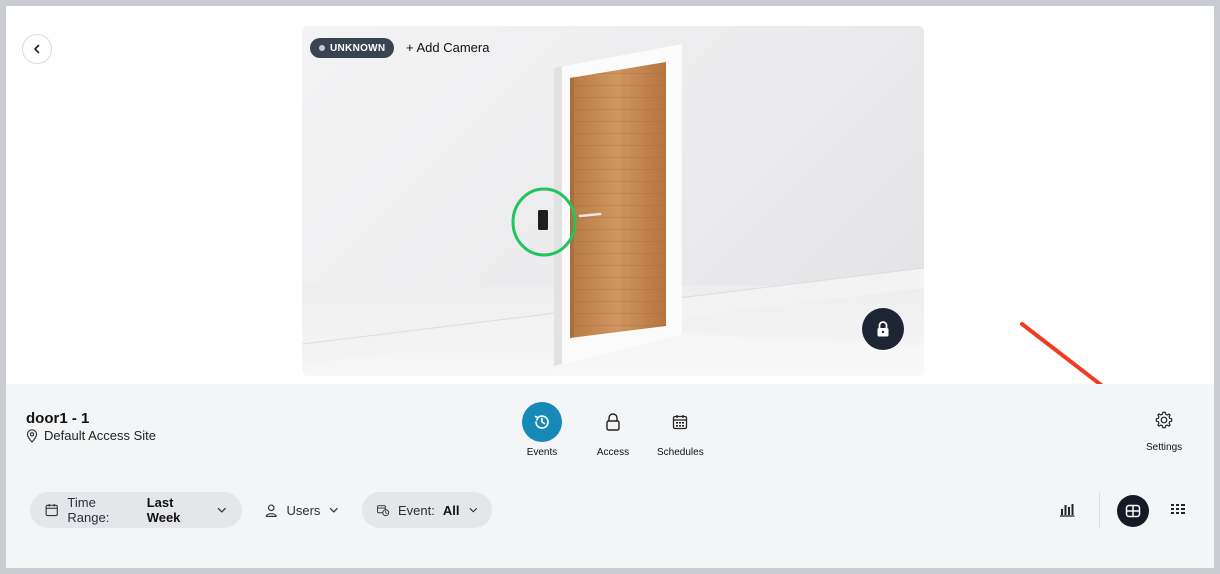 The width and height of the screenshot is (1220, 574). I want to click on event-value: All, so click(451, 510).